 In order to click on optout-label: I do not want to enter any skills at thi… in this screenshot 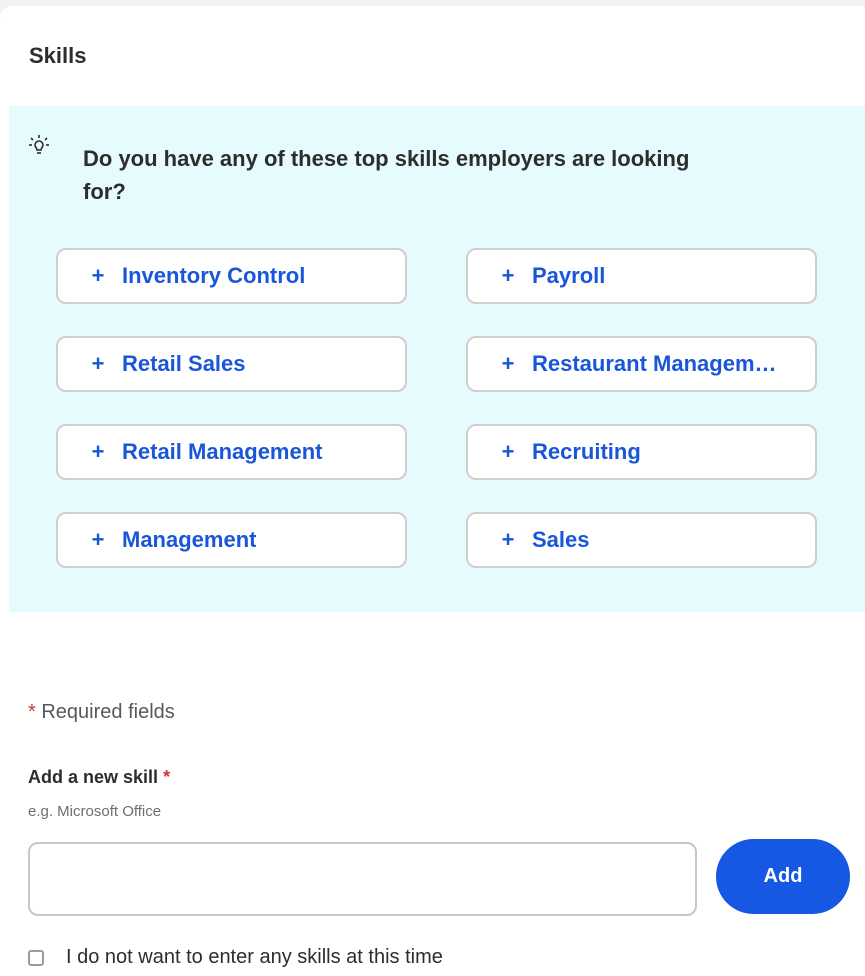, I will do `click(254, 957)`.